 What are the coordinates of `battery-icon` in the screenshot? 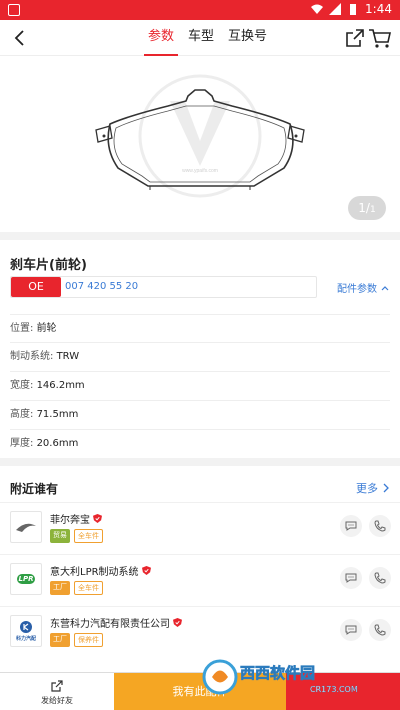 It's located at (353, 9).